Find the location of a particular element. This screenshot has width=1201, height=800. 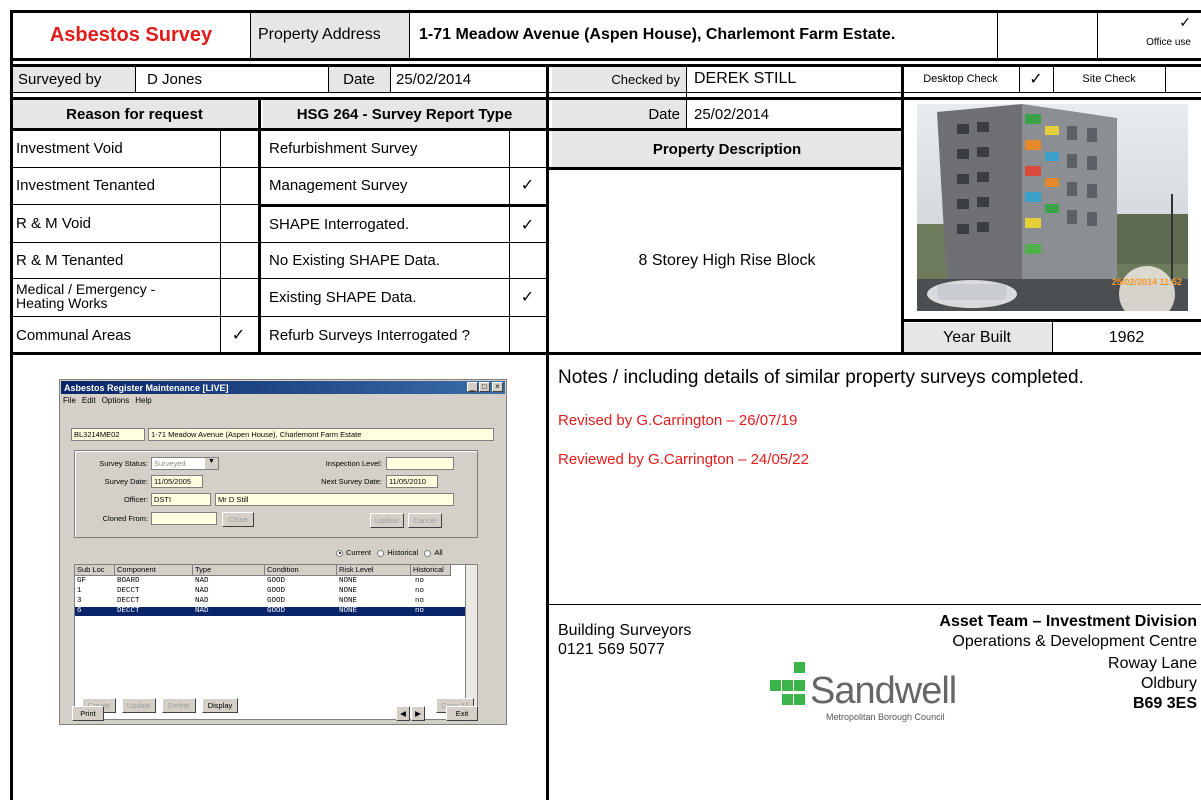

clone-button: Clone is located at coordinates (238, 519).